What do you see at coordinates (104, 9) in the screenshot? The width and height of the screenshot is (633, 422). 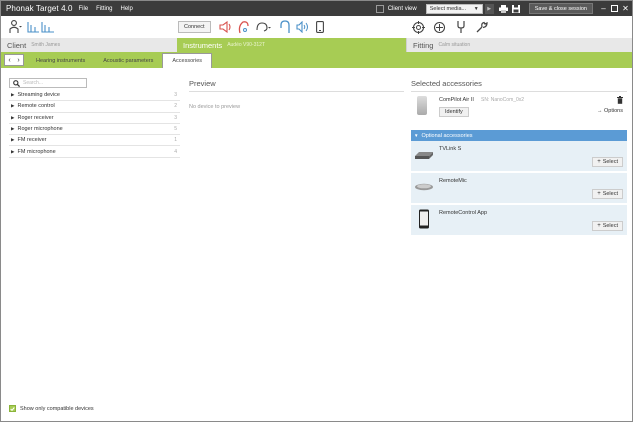 I see `menu-fitting: Fitting` at bounding box center [104, 9].